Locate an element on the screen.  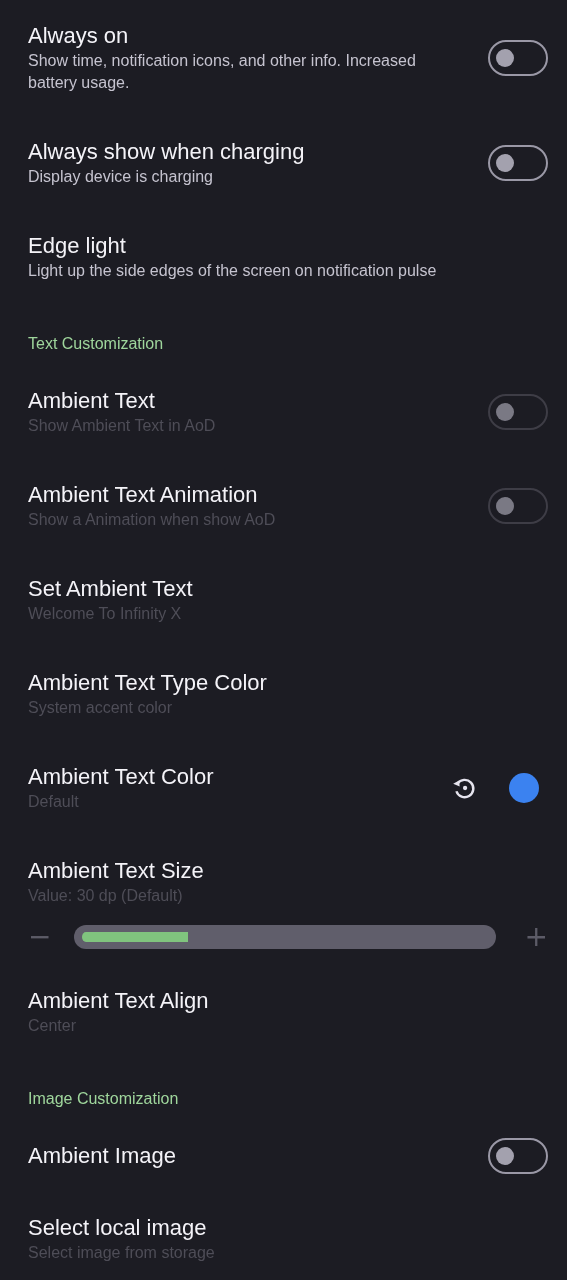
setting-title: Always on is located at coordinates (248, 36).